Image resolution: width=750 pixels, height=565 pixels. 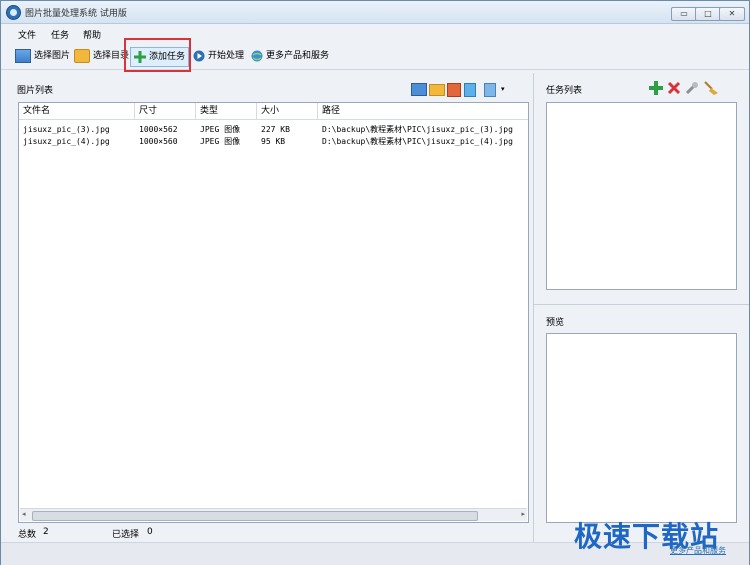 What do you see at coordinates (82, 55) in the screenshot?
I see `folder-icon` at bounding box center [82, 55].